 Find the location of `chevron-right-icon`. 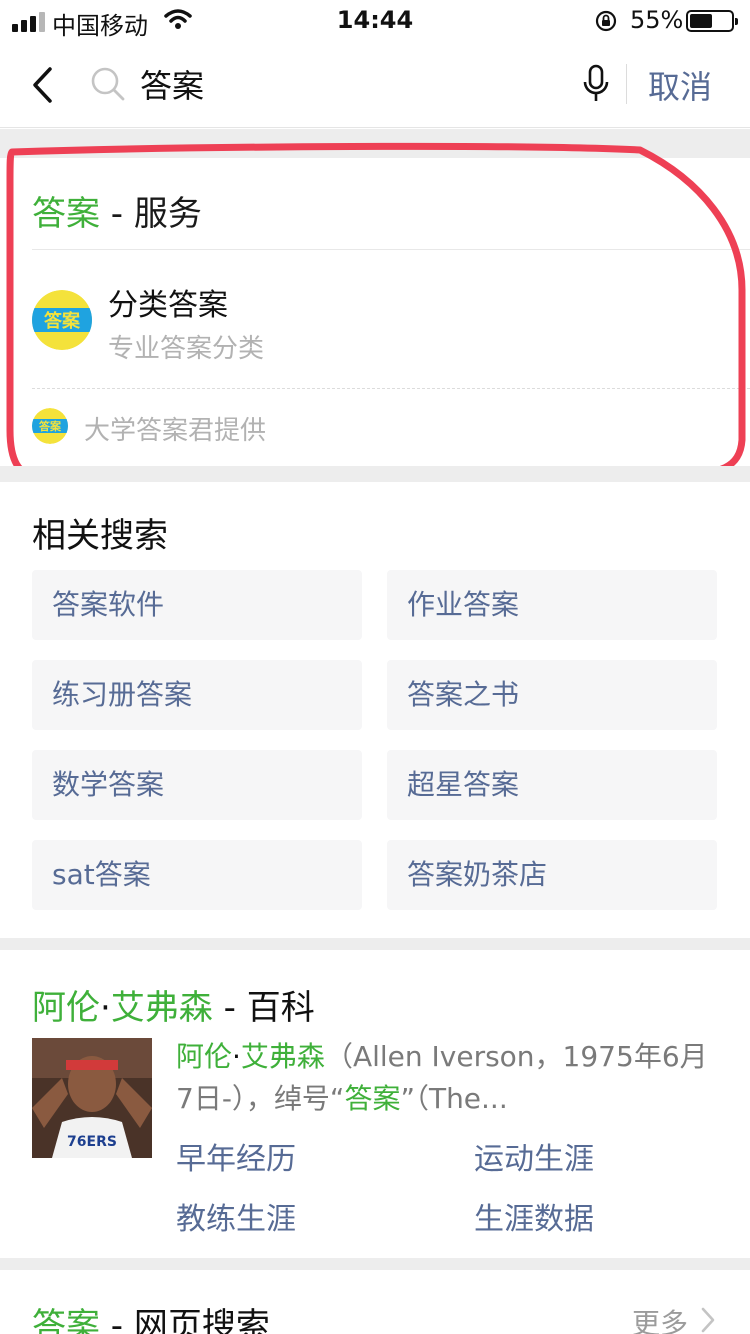

chevron-right-icon is located at coordinates (708, 1320).